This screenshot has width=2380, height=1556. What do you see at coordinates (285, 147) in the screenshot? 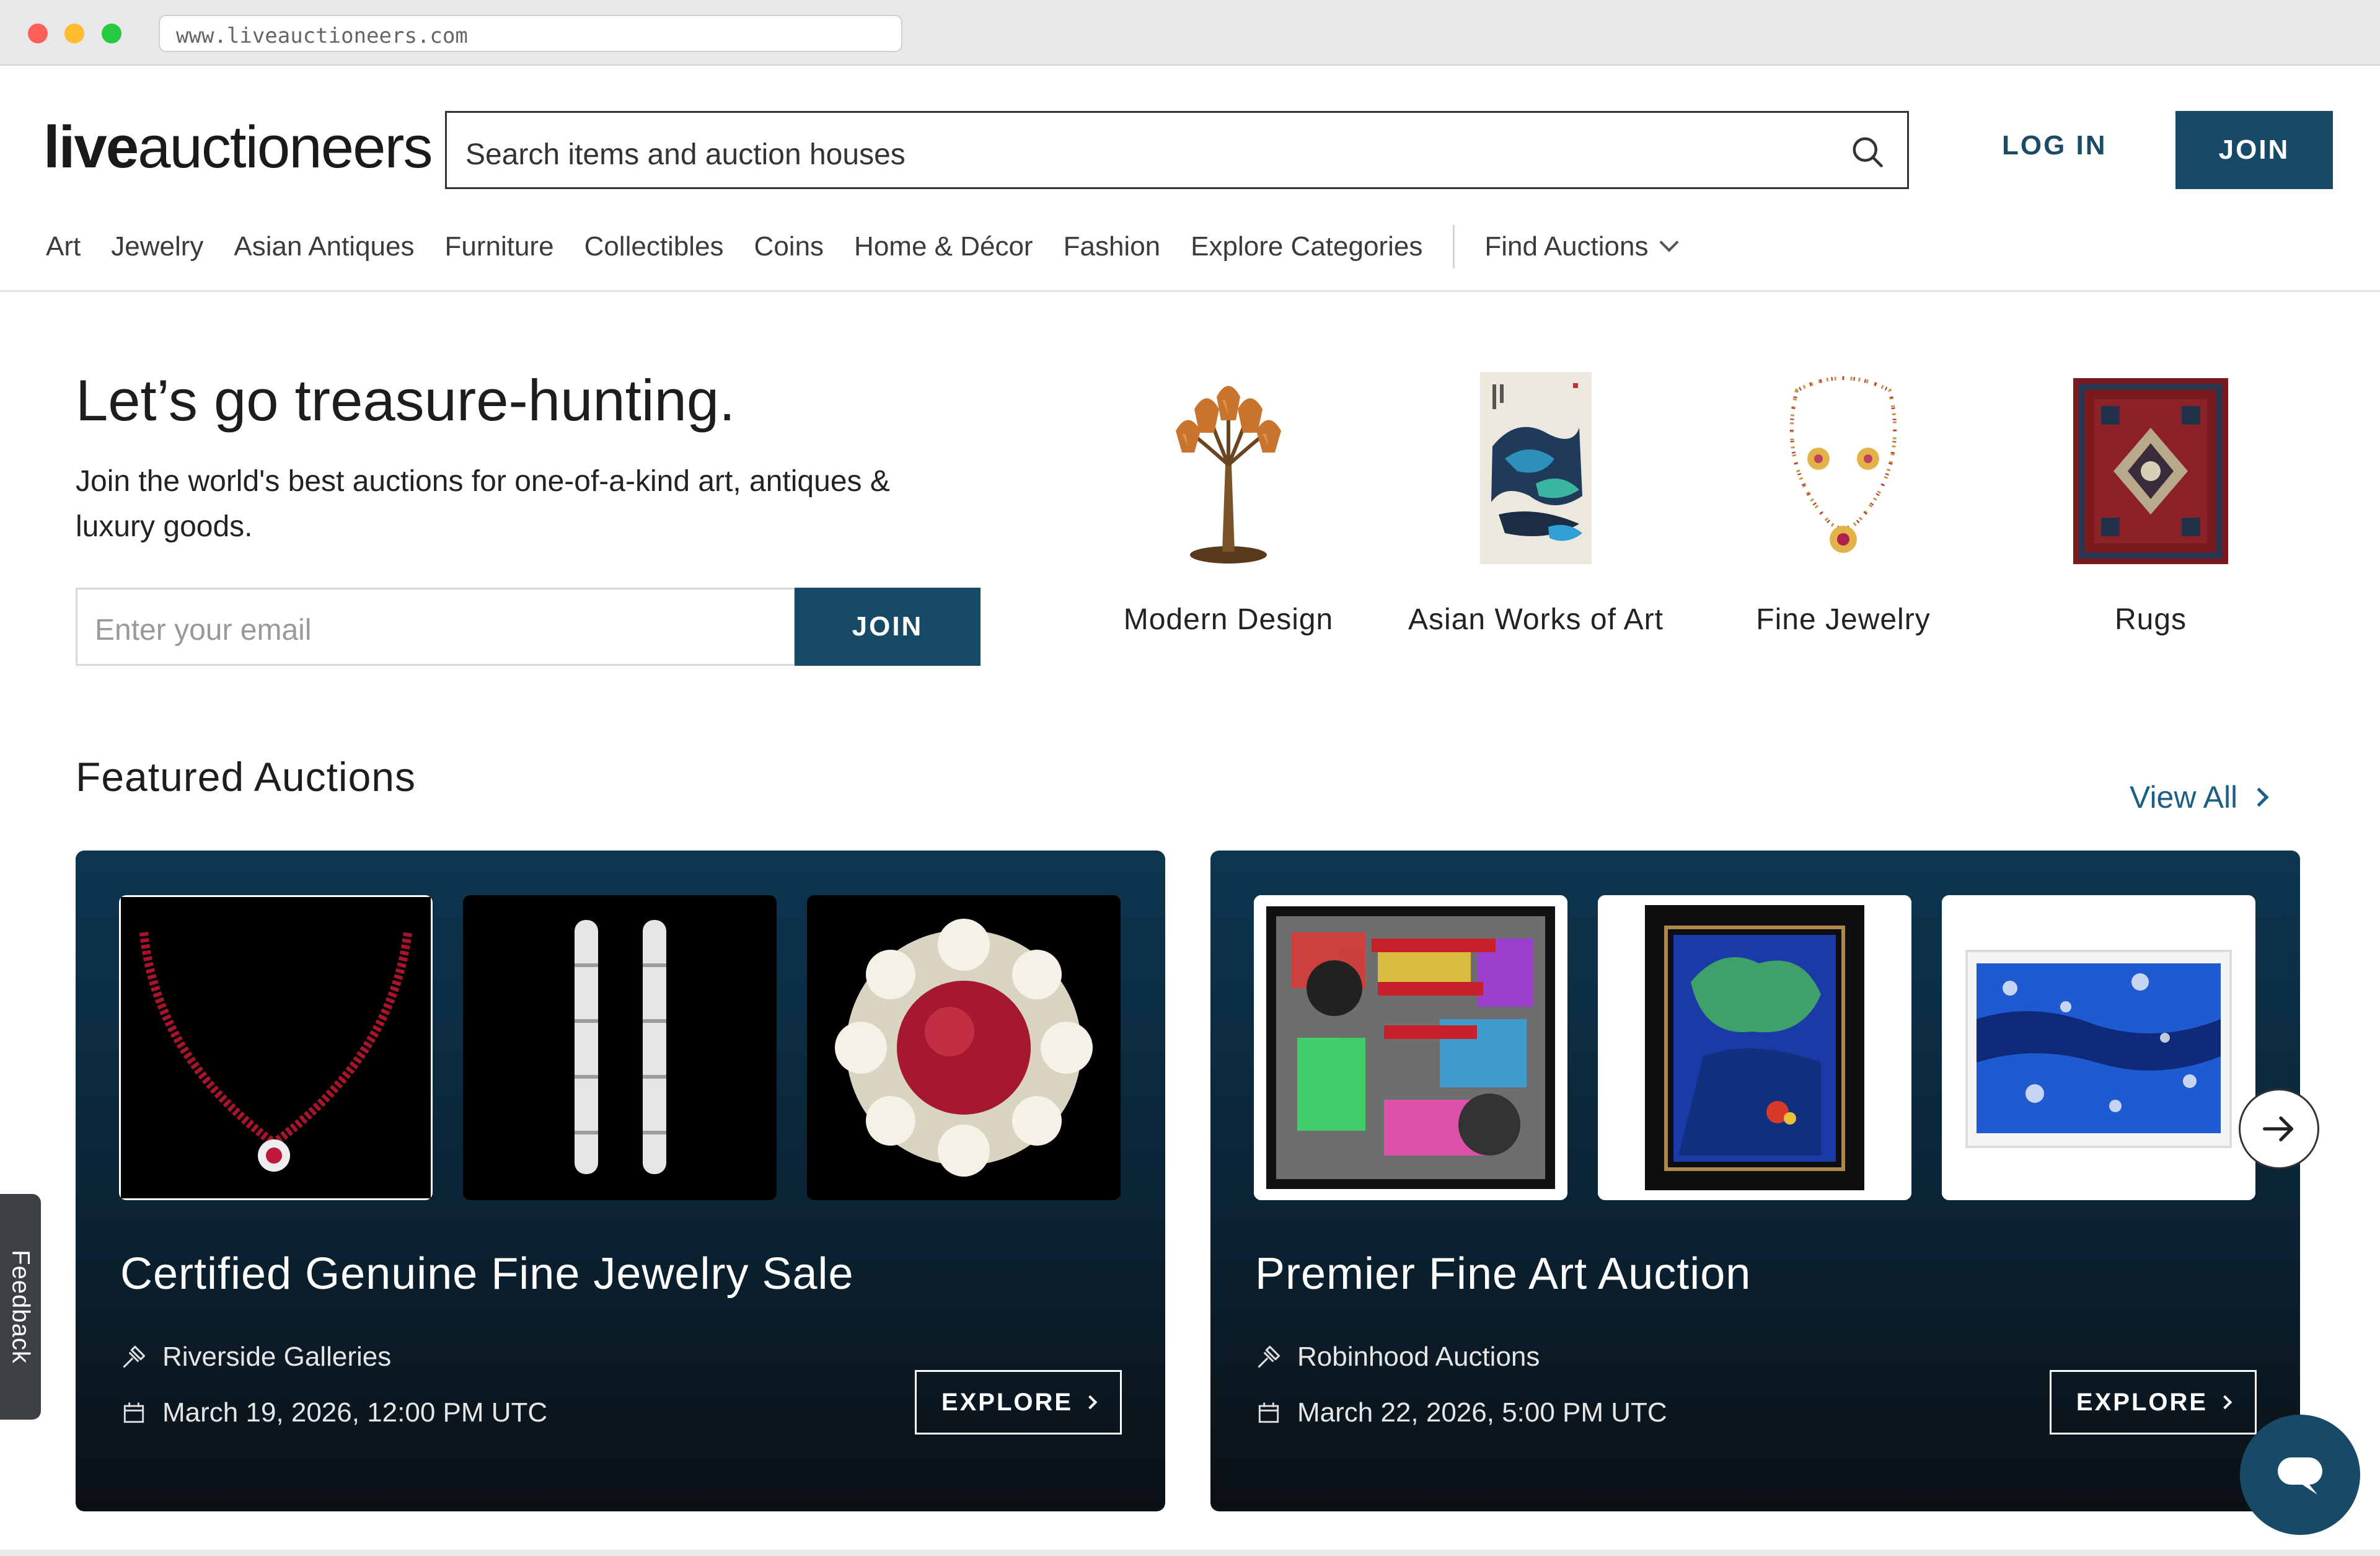
I see `logo-text: auctioneers` at bounding box center [285, 147].